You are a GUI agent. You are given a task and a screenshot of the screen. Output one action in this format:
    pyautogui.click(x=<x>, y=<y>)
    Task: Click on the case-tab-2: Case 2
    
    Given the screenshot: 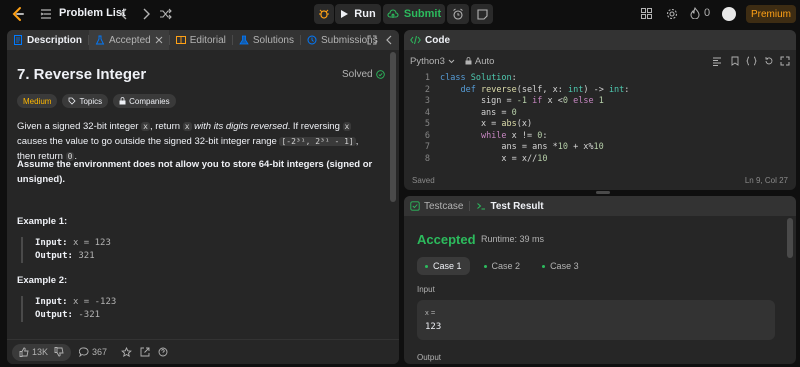 What is the action you would take?
    pyautogui.click(x=502, y=266)
    